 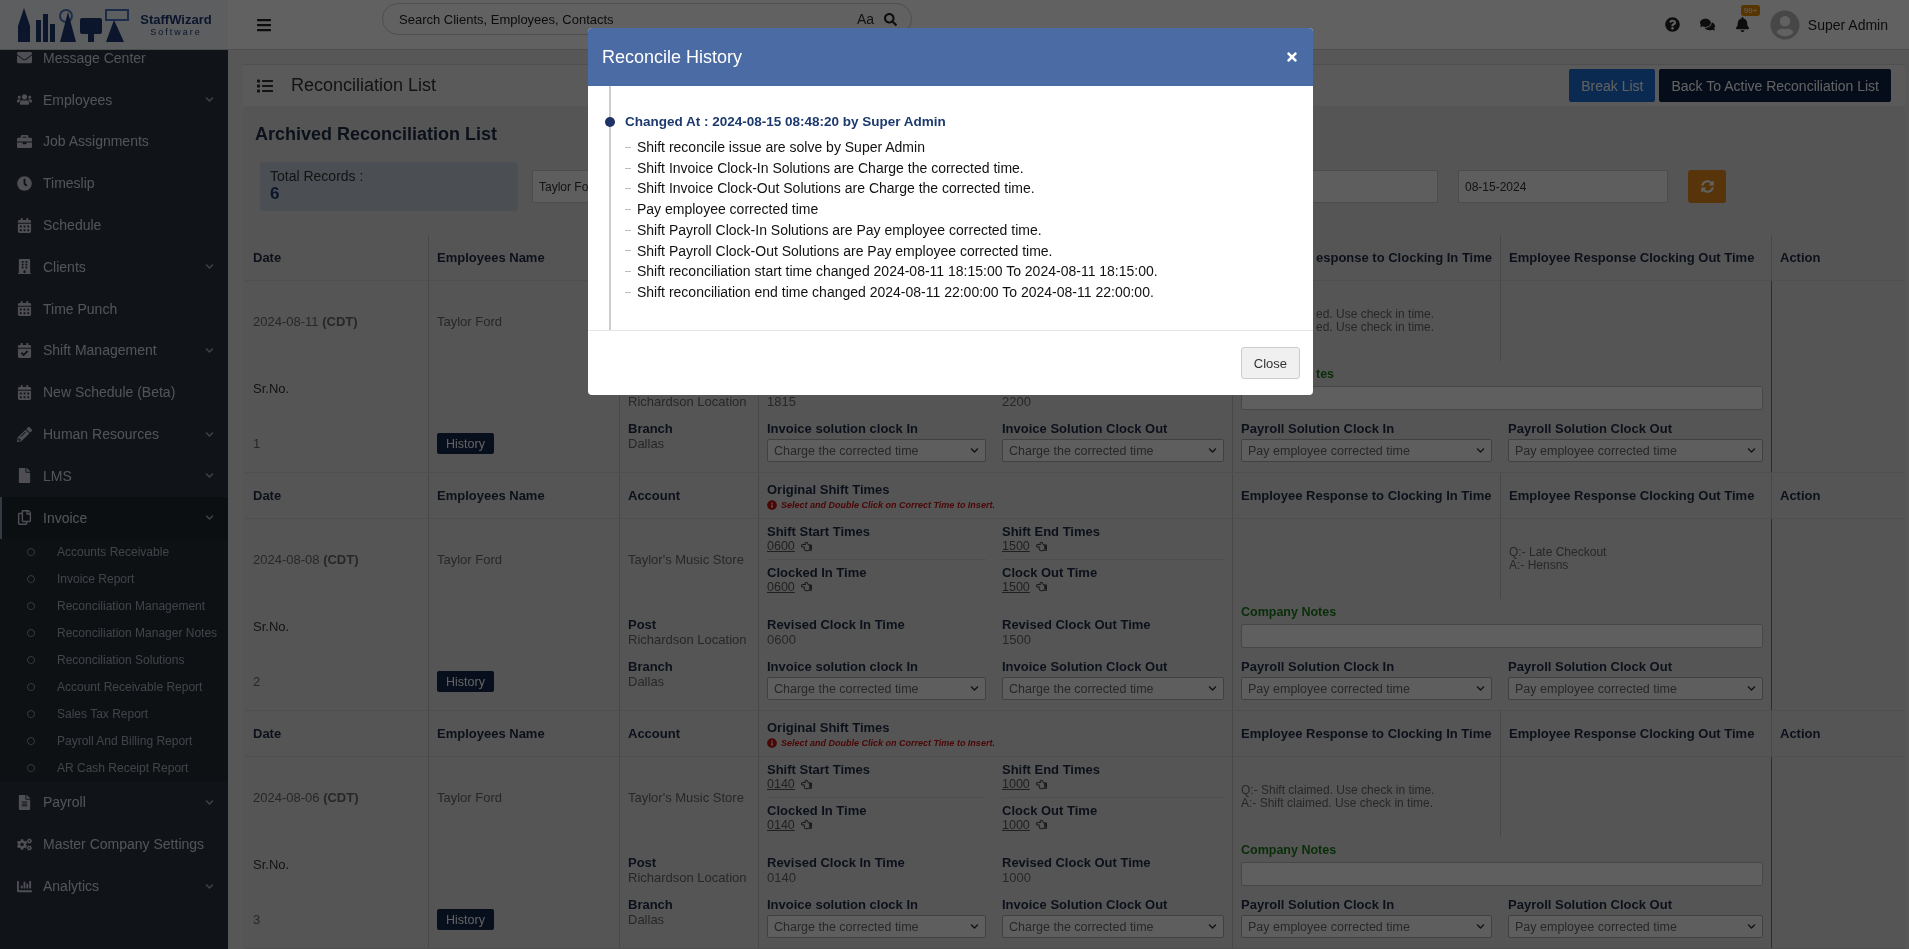 What do you see at coordinates (1707, 24) in the screenshot?
I see `chat-icon` at bounding box center [1707, 24].